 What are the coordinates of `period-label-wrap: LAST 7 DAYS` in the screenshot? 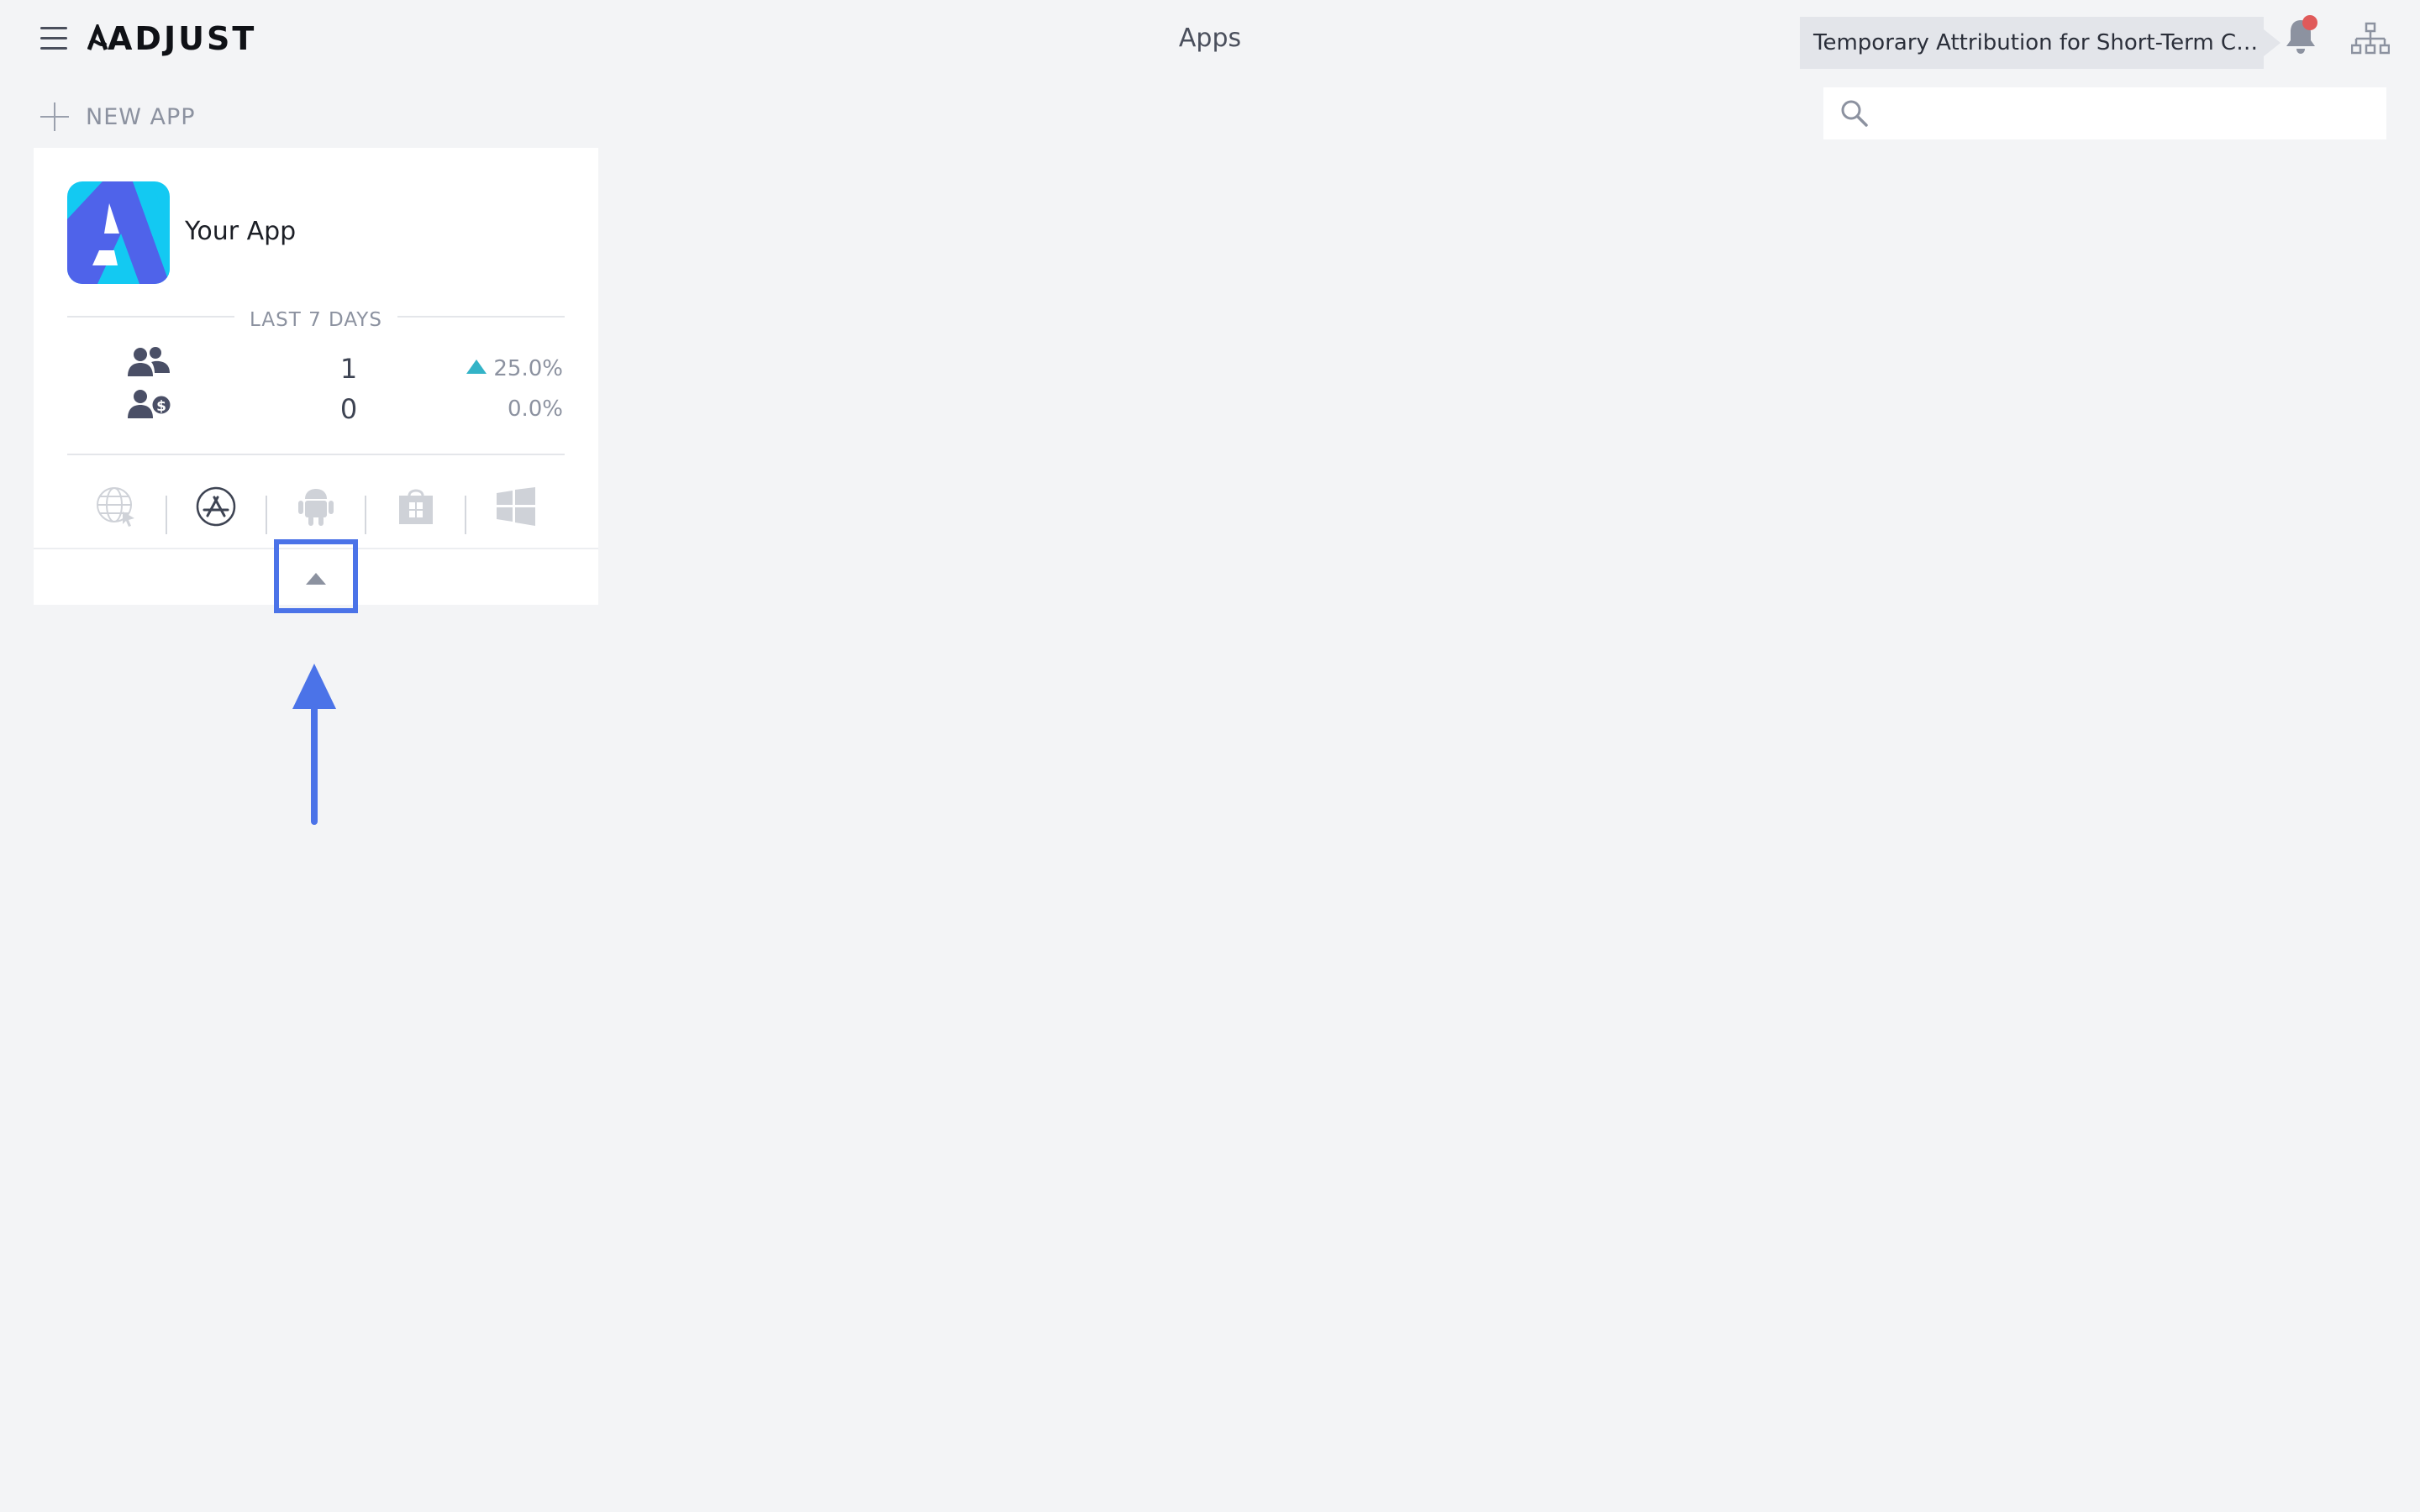 It's located at (316, 320).